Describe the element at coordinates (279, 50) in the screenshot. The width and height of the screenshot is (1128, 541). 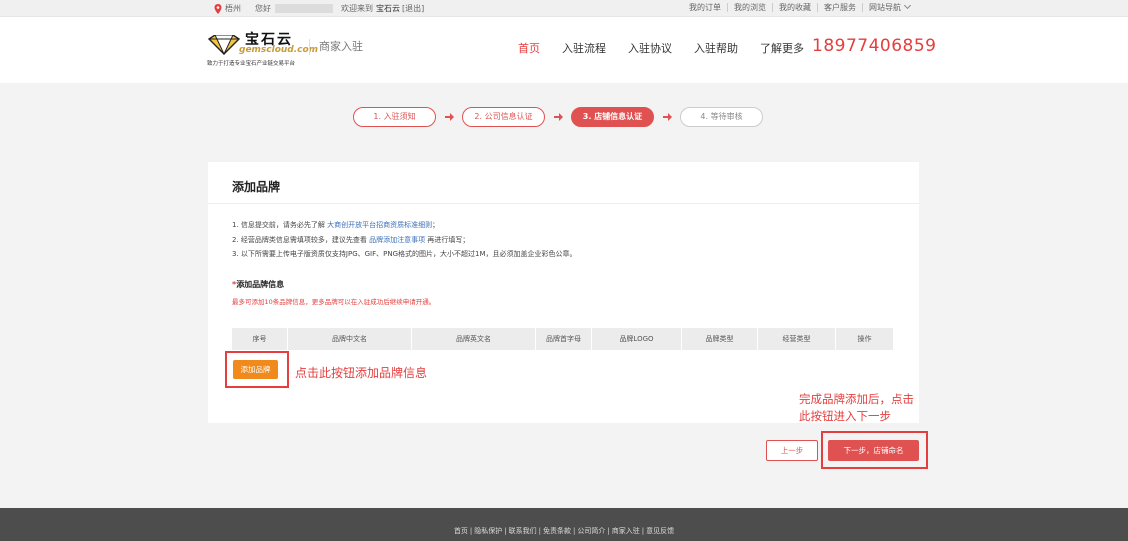
I see `logo-domain: gemscloud.com` at that location.